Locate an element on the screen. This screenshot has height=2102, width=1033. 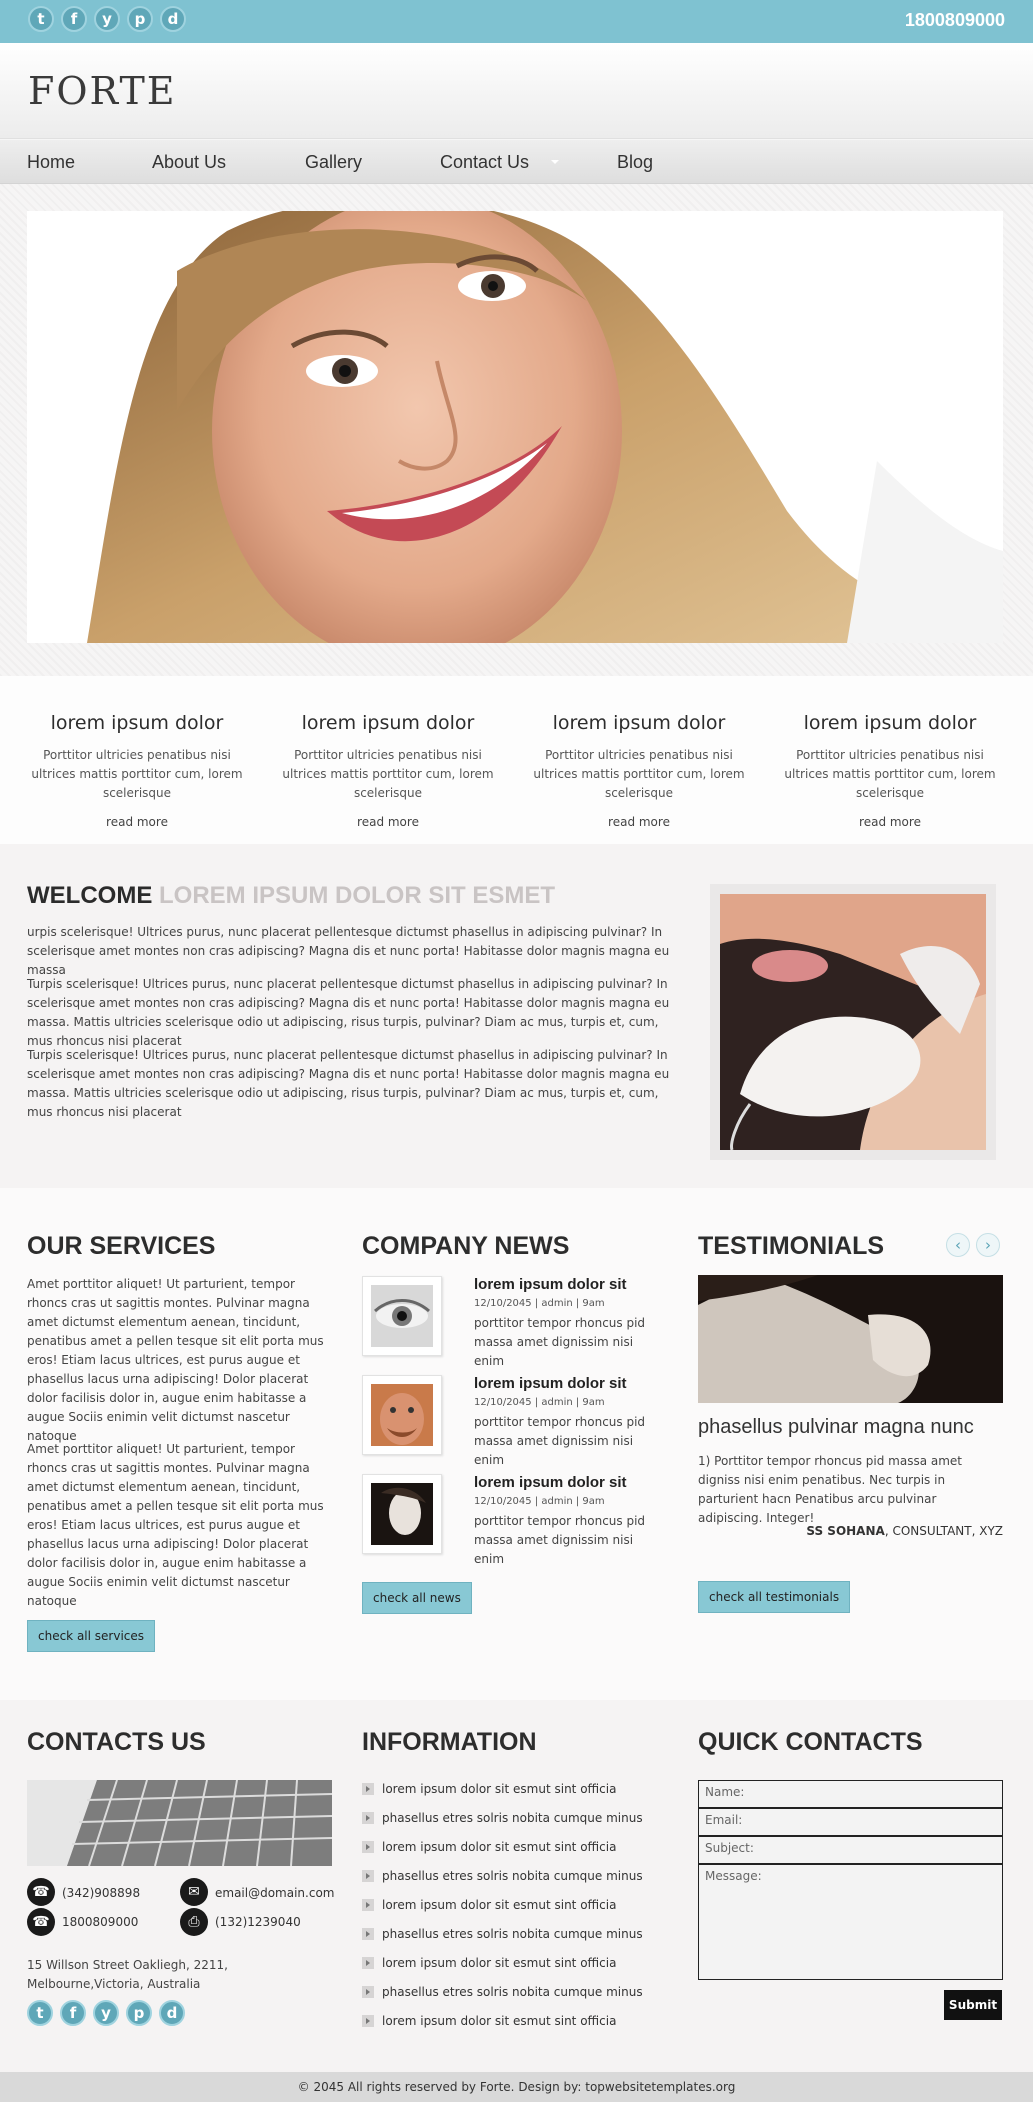
nav-contact-us: Contact Us is located at coordinates (484, 162).